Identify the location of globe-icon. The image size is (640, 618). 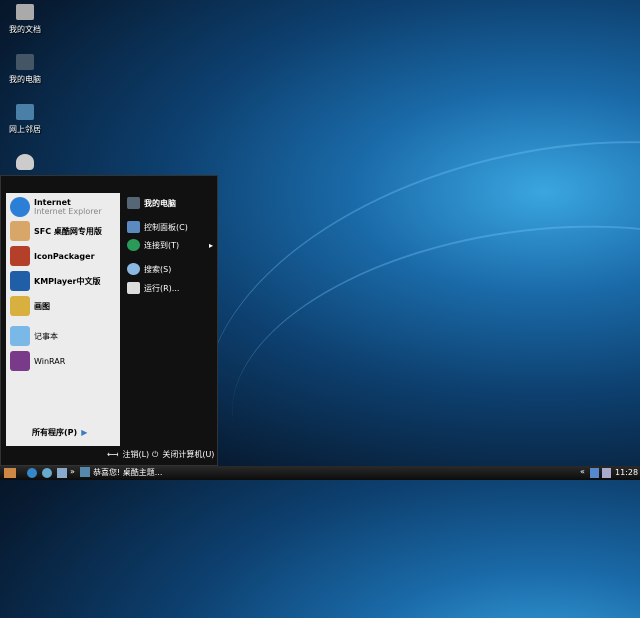
(133, 245).